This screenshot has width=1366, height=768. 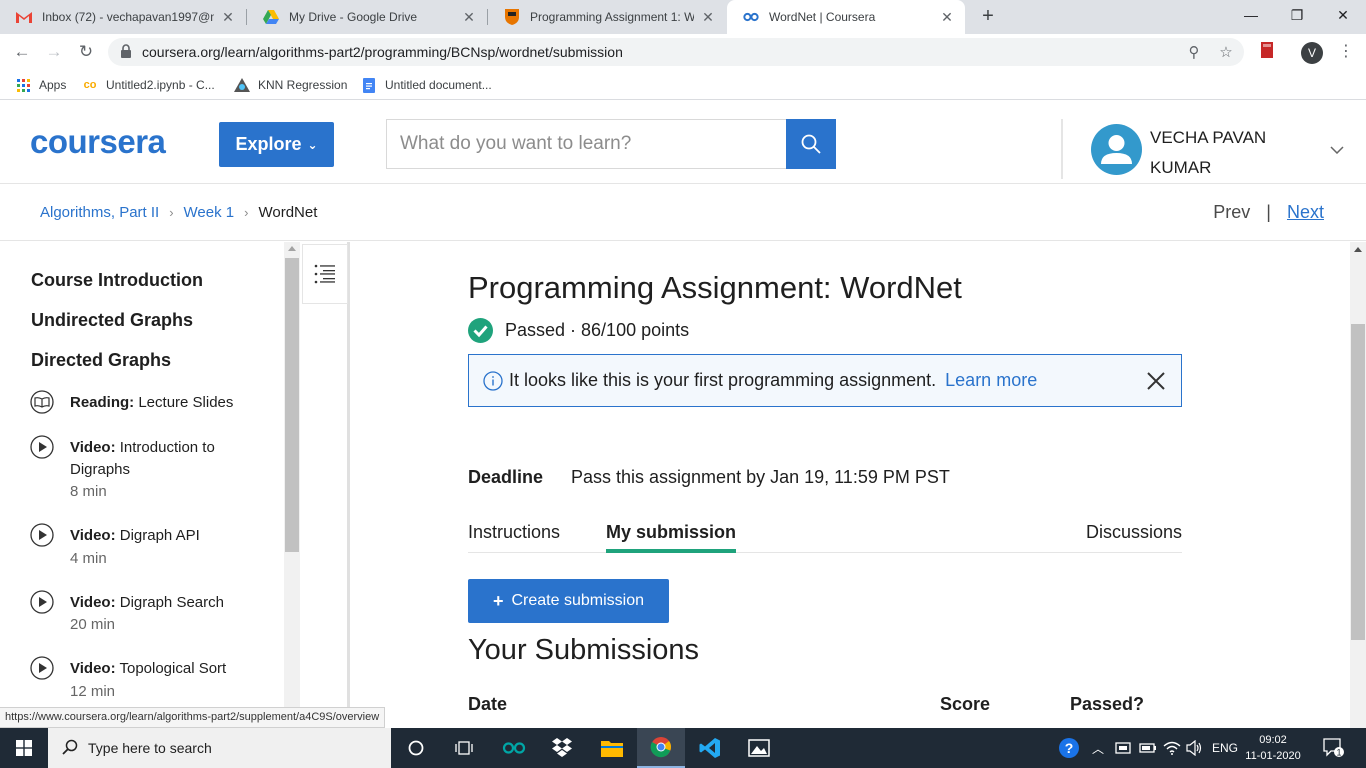 I want to click on close-window-button: ✕, so click(x=1343, y=15).